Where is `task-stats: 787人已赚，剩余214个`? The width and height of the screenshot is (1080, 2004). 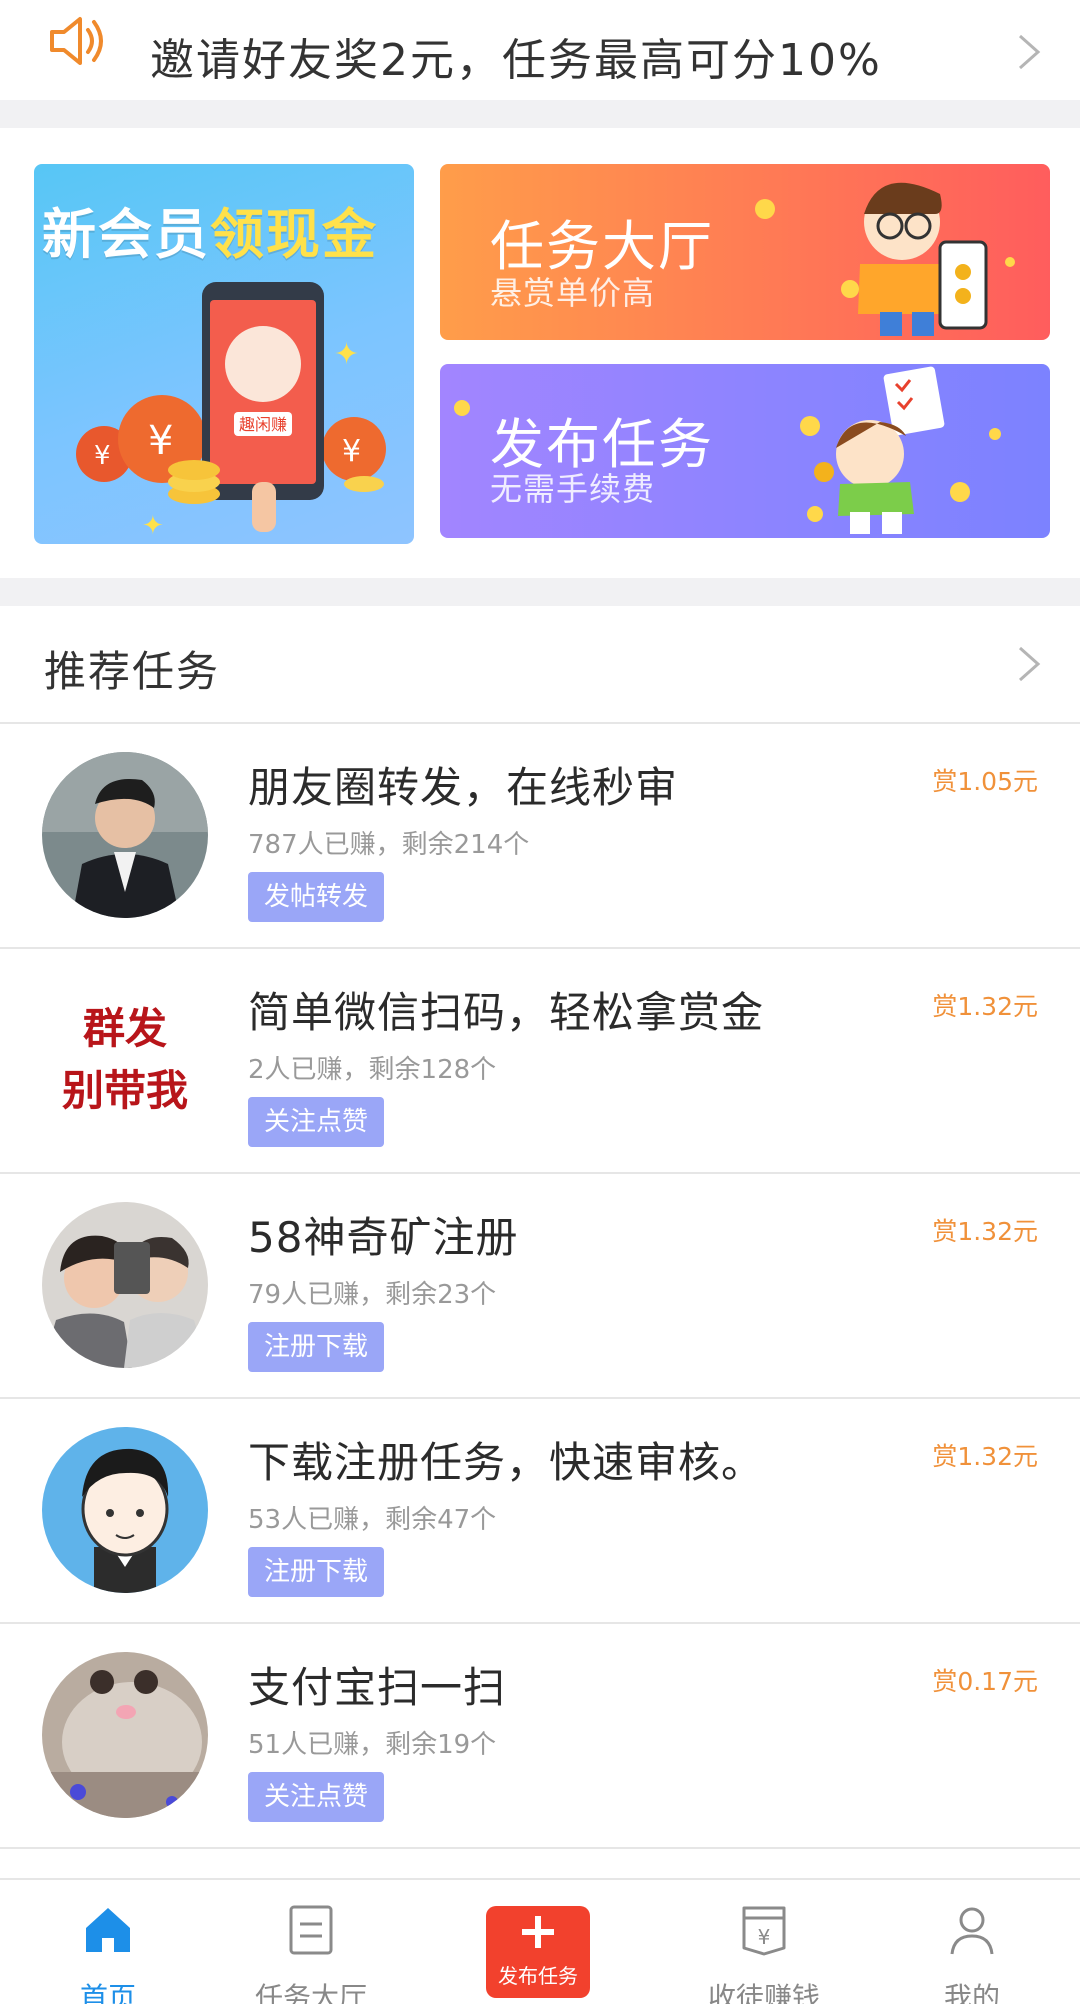
task-stats: 787人已赚，剩余214个 is located at coordinates (389, 845).